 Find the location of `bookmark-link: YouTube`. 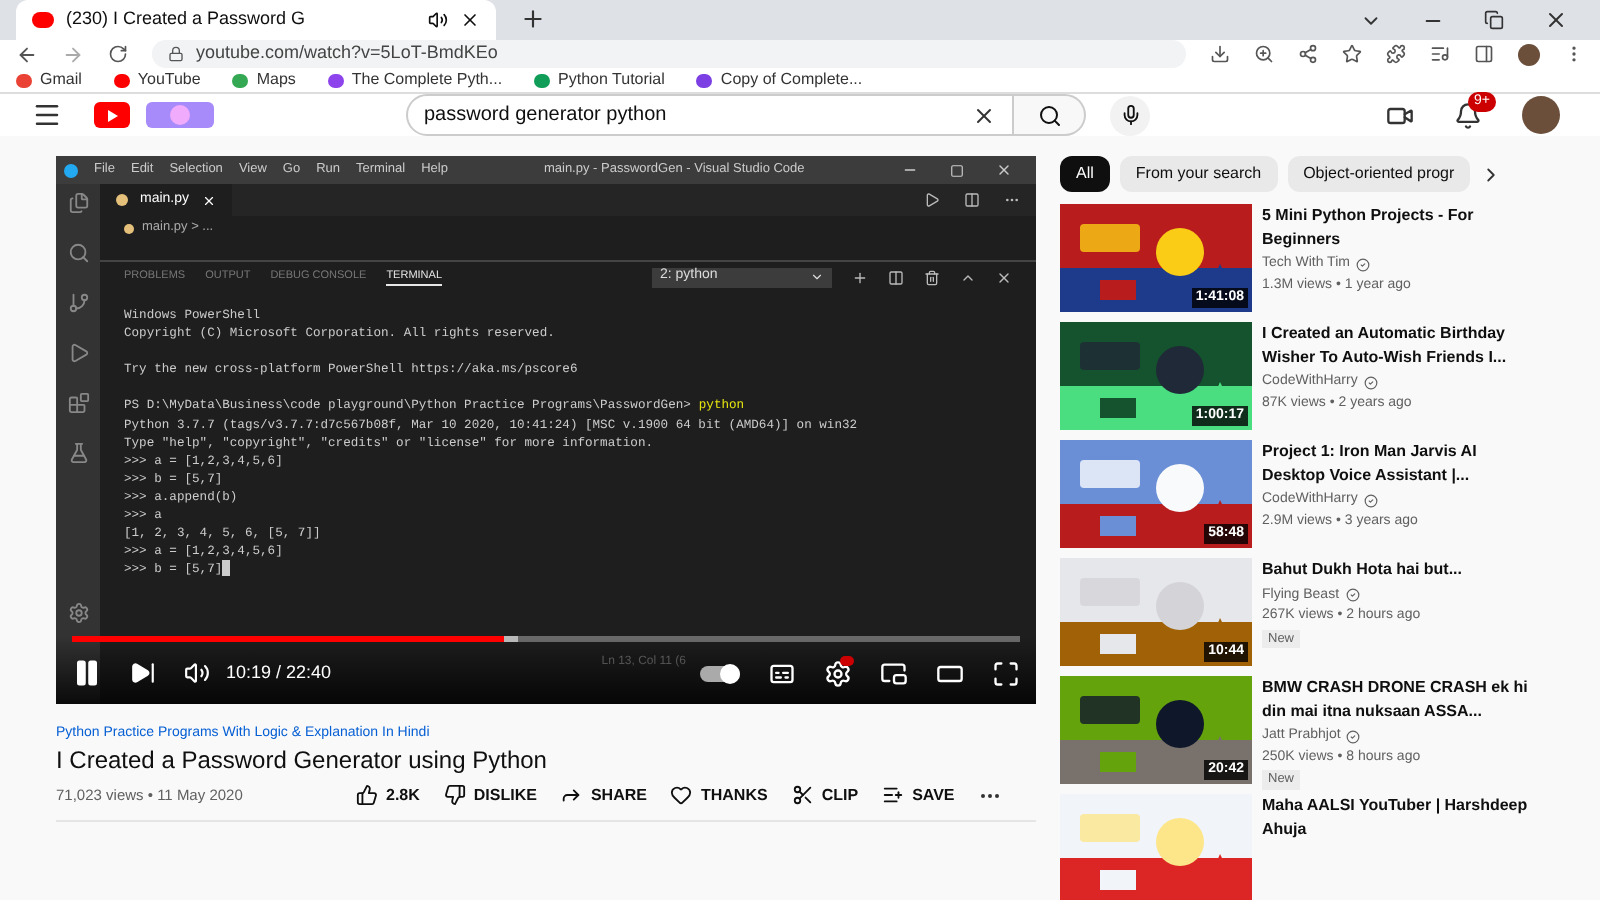

bookmark-link: YouTube is located at coordinates (169, 80).